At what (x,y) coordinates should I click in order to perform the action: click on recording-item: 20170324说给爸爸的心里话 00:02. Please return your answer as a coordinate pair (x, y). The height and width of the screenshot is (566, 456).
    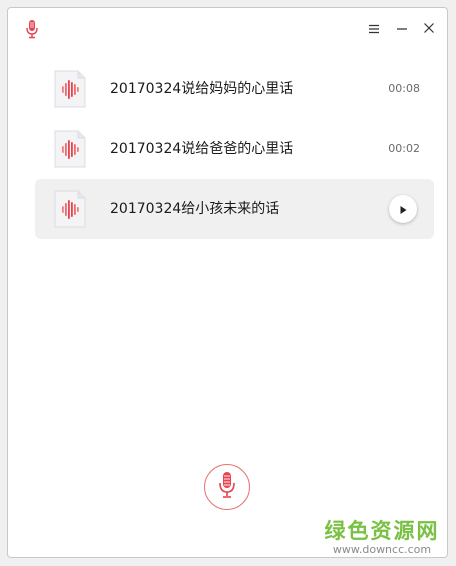
    Looking at the image, I should click on (234, 149).